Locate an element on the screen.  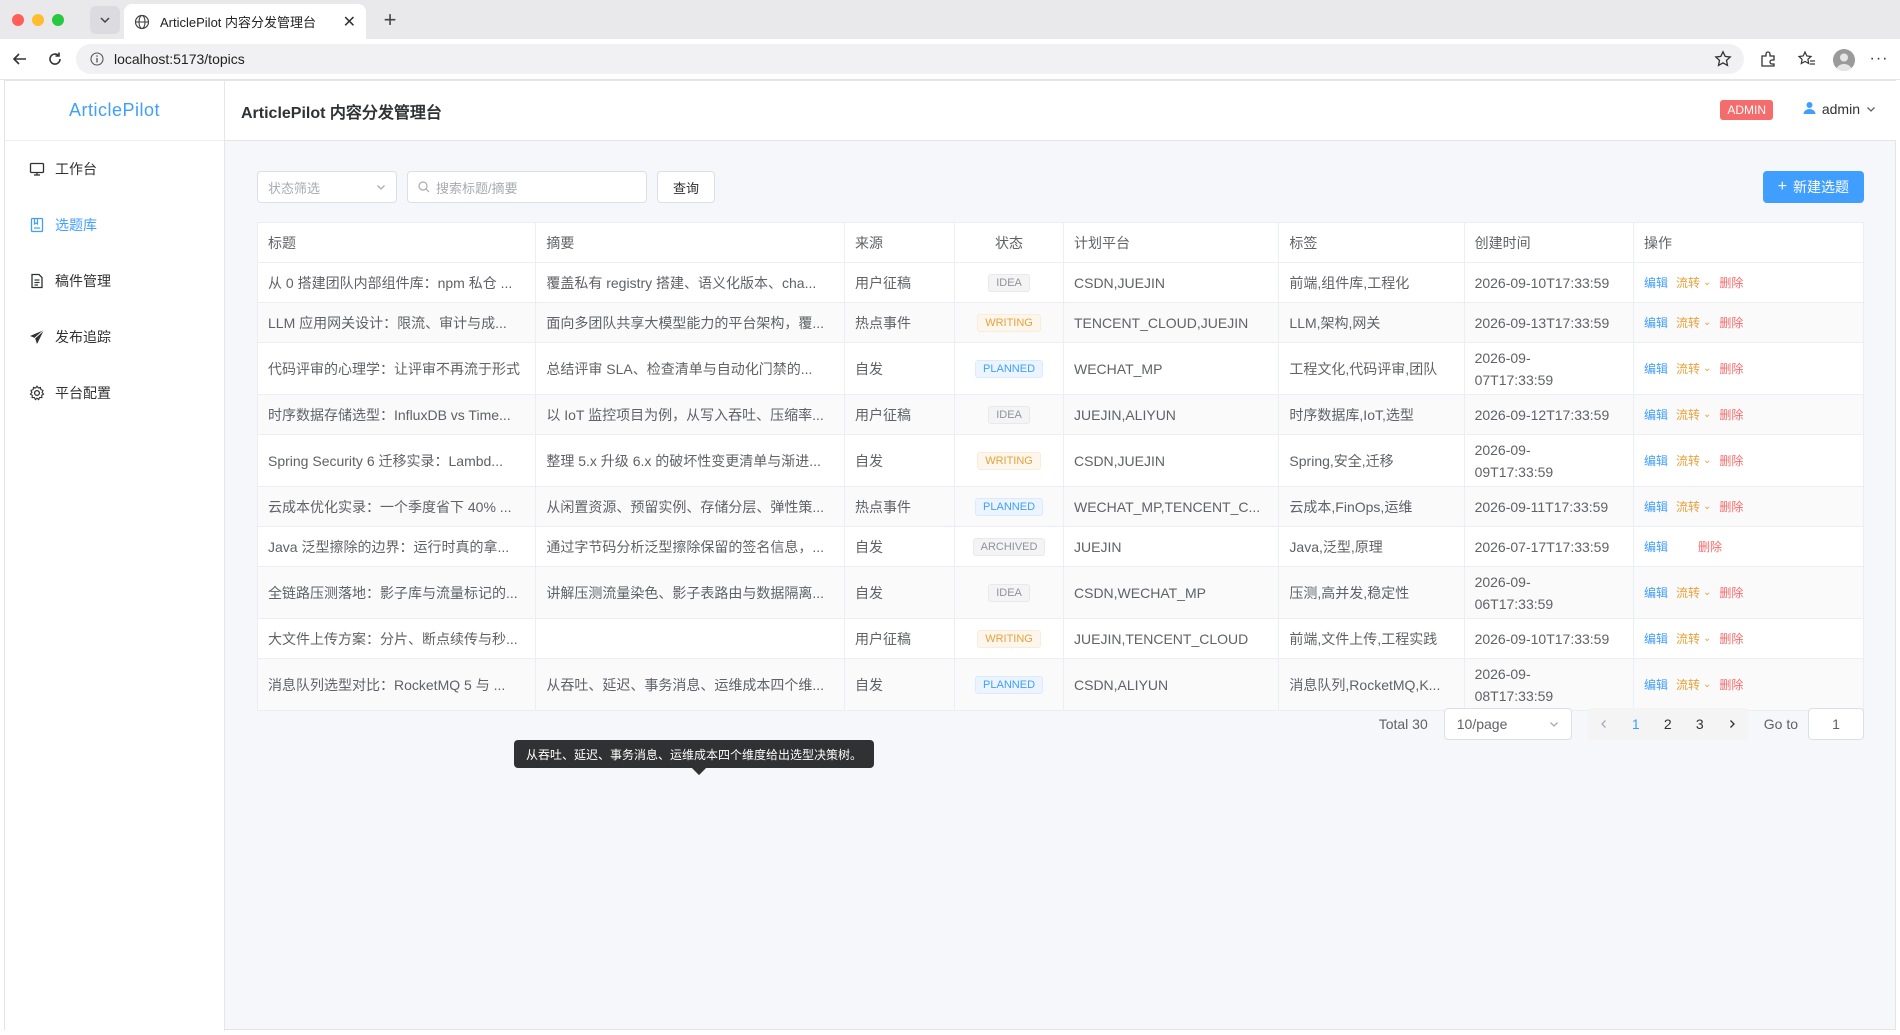
cell-platforms: CSDN,WECHAT_MP is located at coordinates (1171, 592).